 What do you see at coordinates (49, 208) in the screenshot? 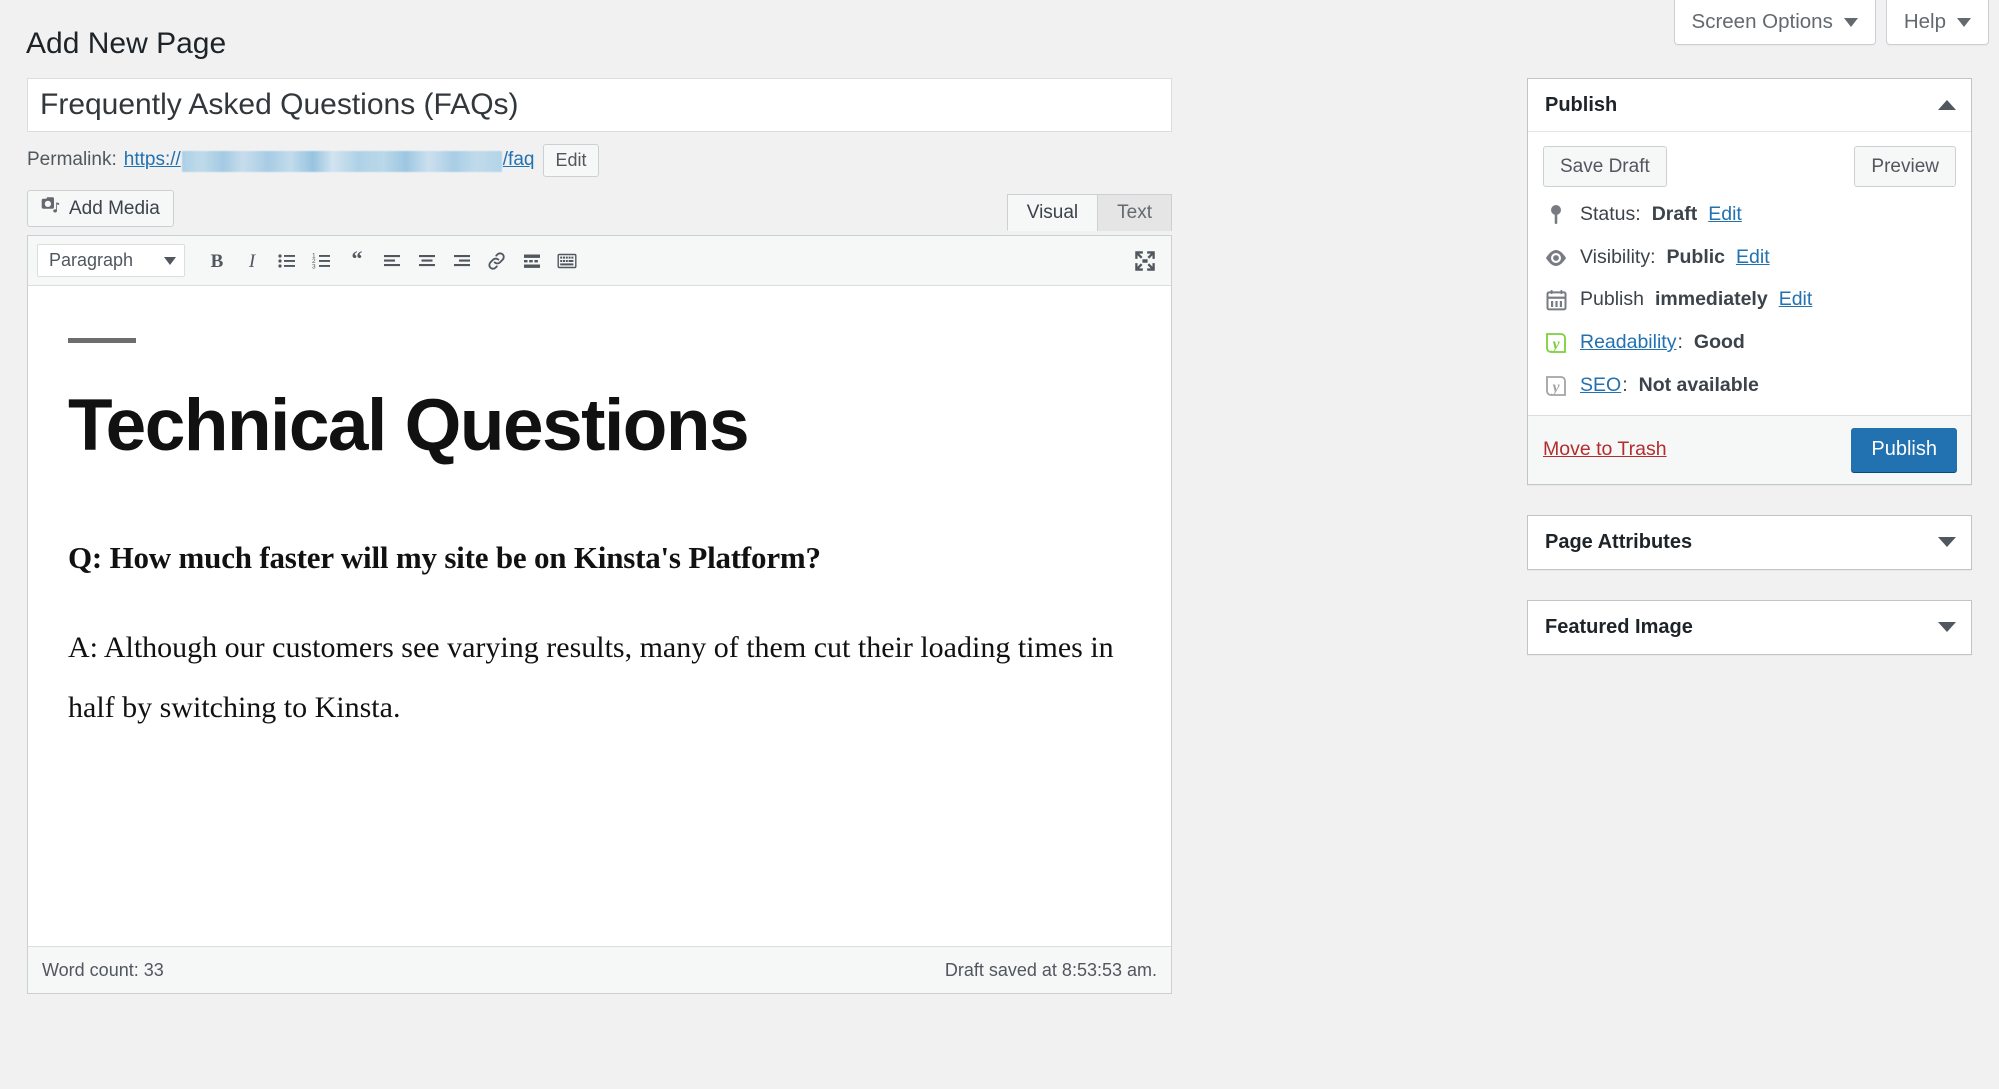
I see `camera-music-icon` at bounding box center [49, 208].